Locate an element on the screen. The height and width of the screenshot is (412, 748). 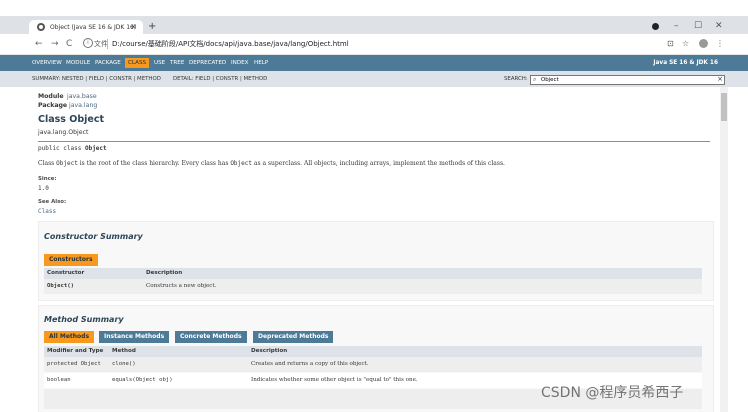
nav-package: PACKAGE is located at coordinates (108, 63).